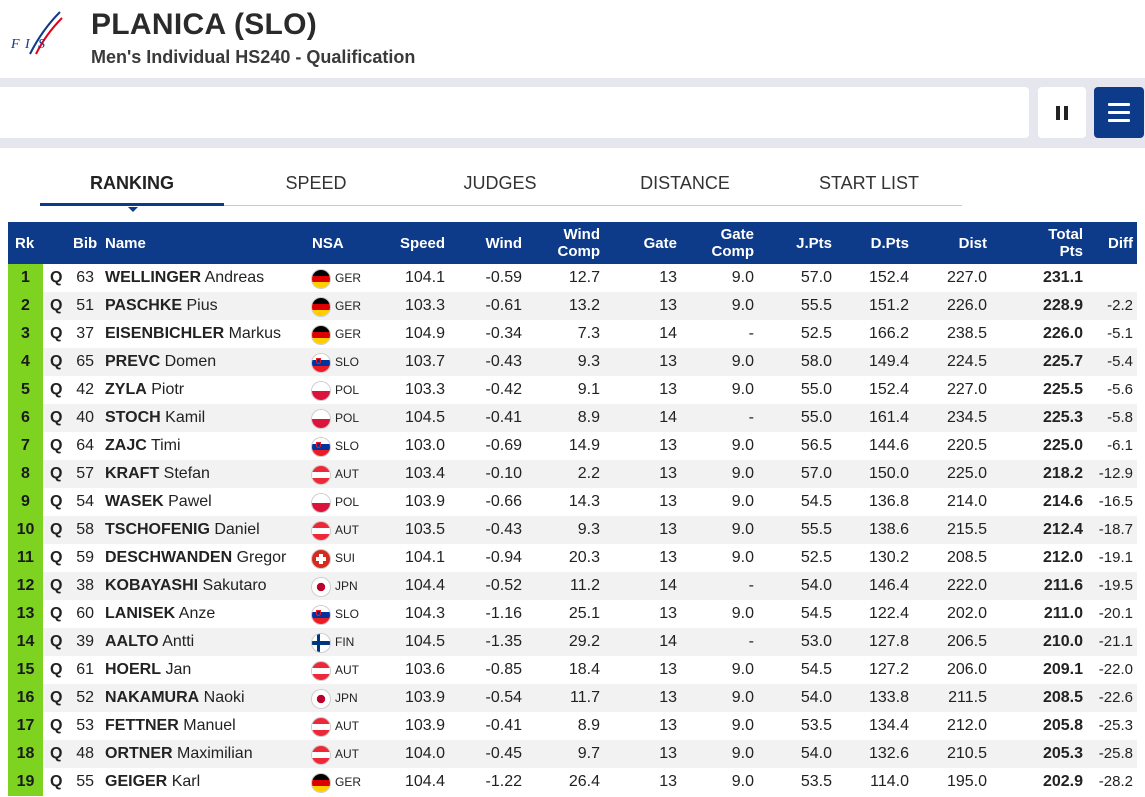 The height and width of the screenshot is (797, 1145). What do you see at coordinates (195, 558) in the screenshot?
I see `athlete-name: DESCHWANDEN Gregor` at bounding box center [195, 558].